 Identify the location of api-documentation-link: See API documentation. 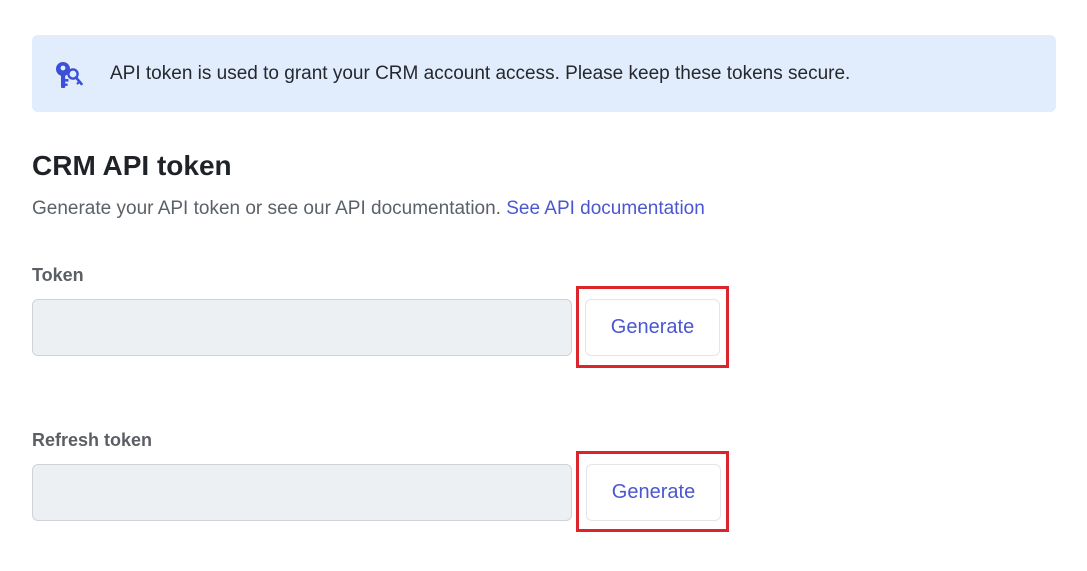
(605, 208).